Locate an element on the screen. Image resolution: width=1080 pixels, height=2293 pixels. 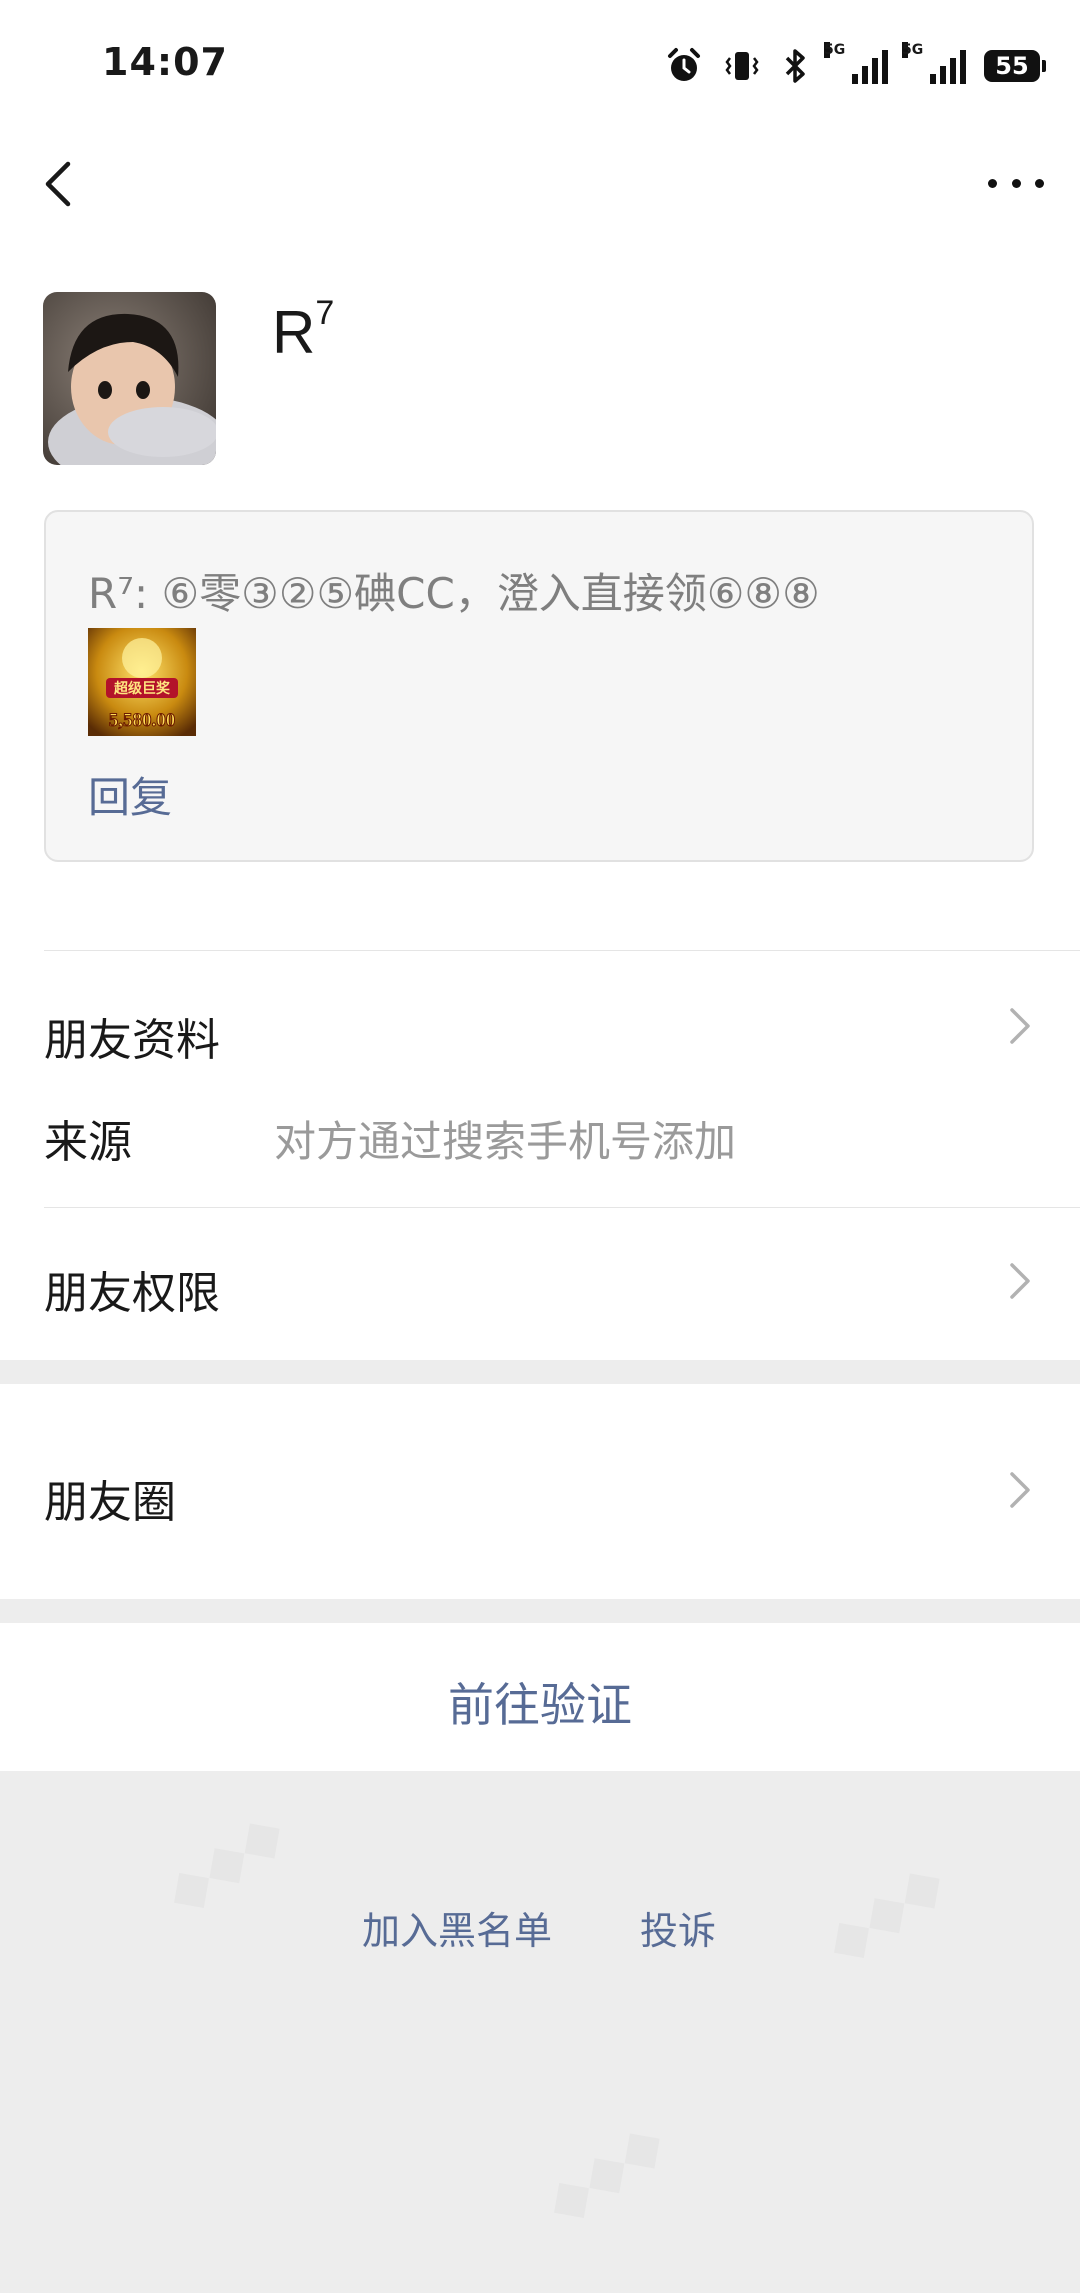
vibrate-icon is located at coordinates (742, 66).